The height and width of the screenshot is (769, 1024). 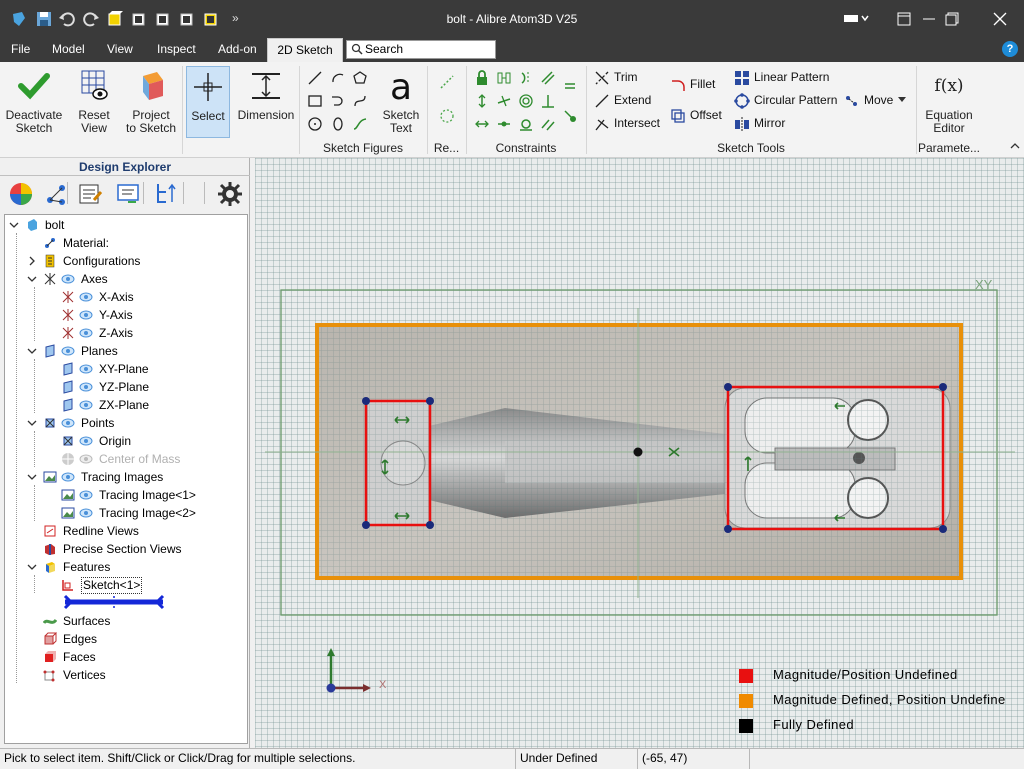 What do you see at coordinates (703, 84) in the screenshot?
I see `fillet-label: Fillet` at bounding box center [703, 84].